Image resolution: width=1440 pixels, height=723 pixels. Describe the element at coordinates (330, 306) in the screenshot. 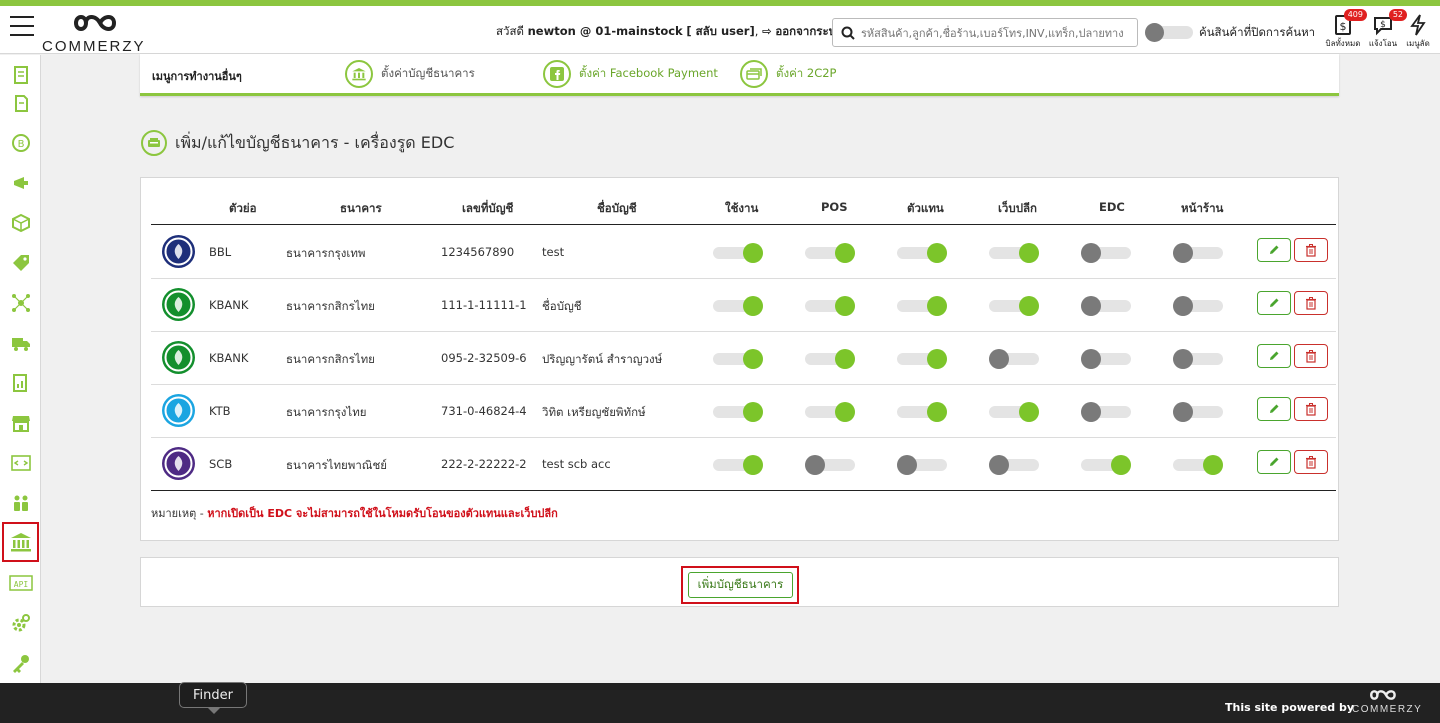

I see `cell-bank: ธนาคารกสิกรไทย` at that location.